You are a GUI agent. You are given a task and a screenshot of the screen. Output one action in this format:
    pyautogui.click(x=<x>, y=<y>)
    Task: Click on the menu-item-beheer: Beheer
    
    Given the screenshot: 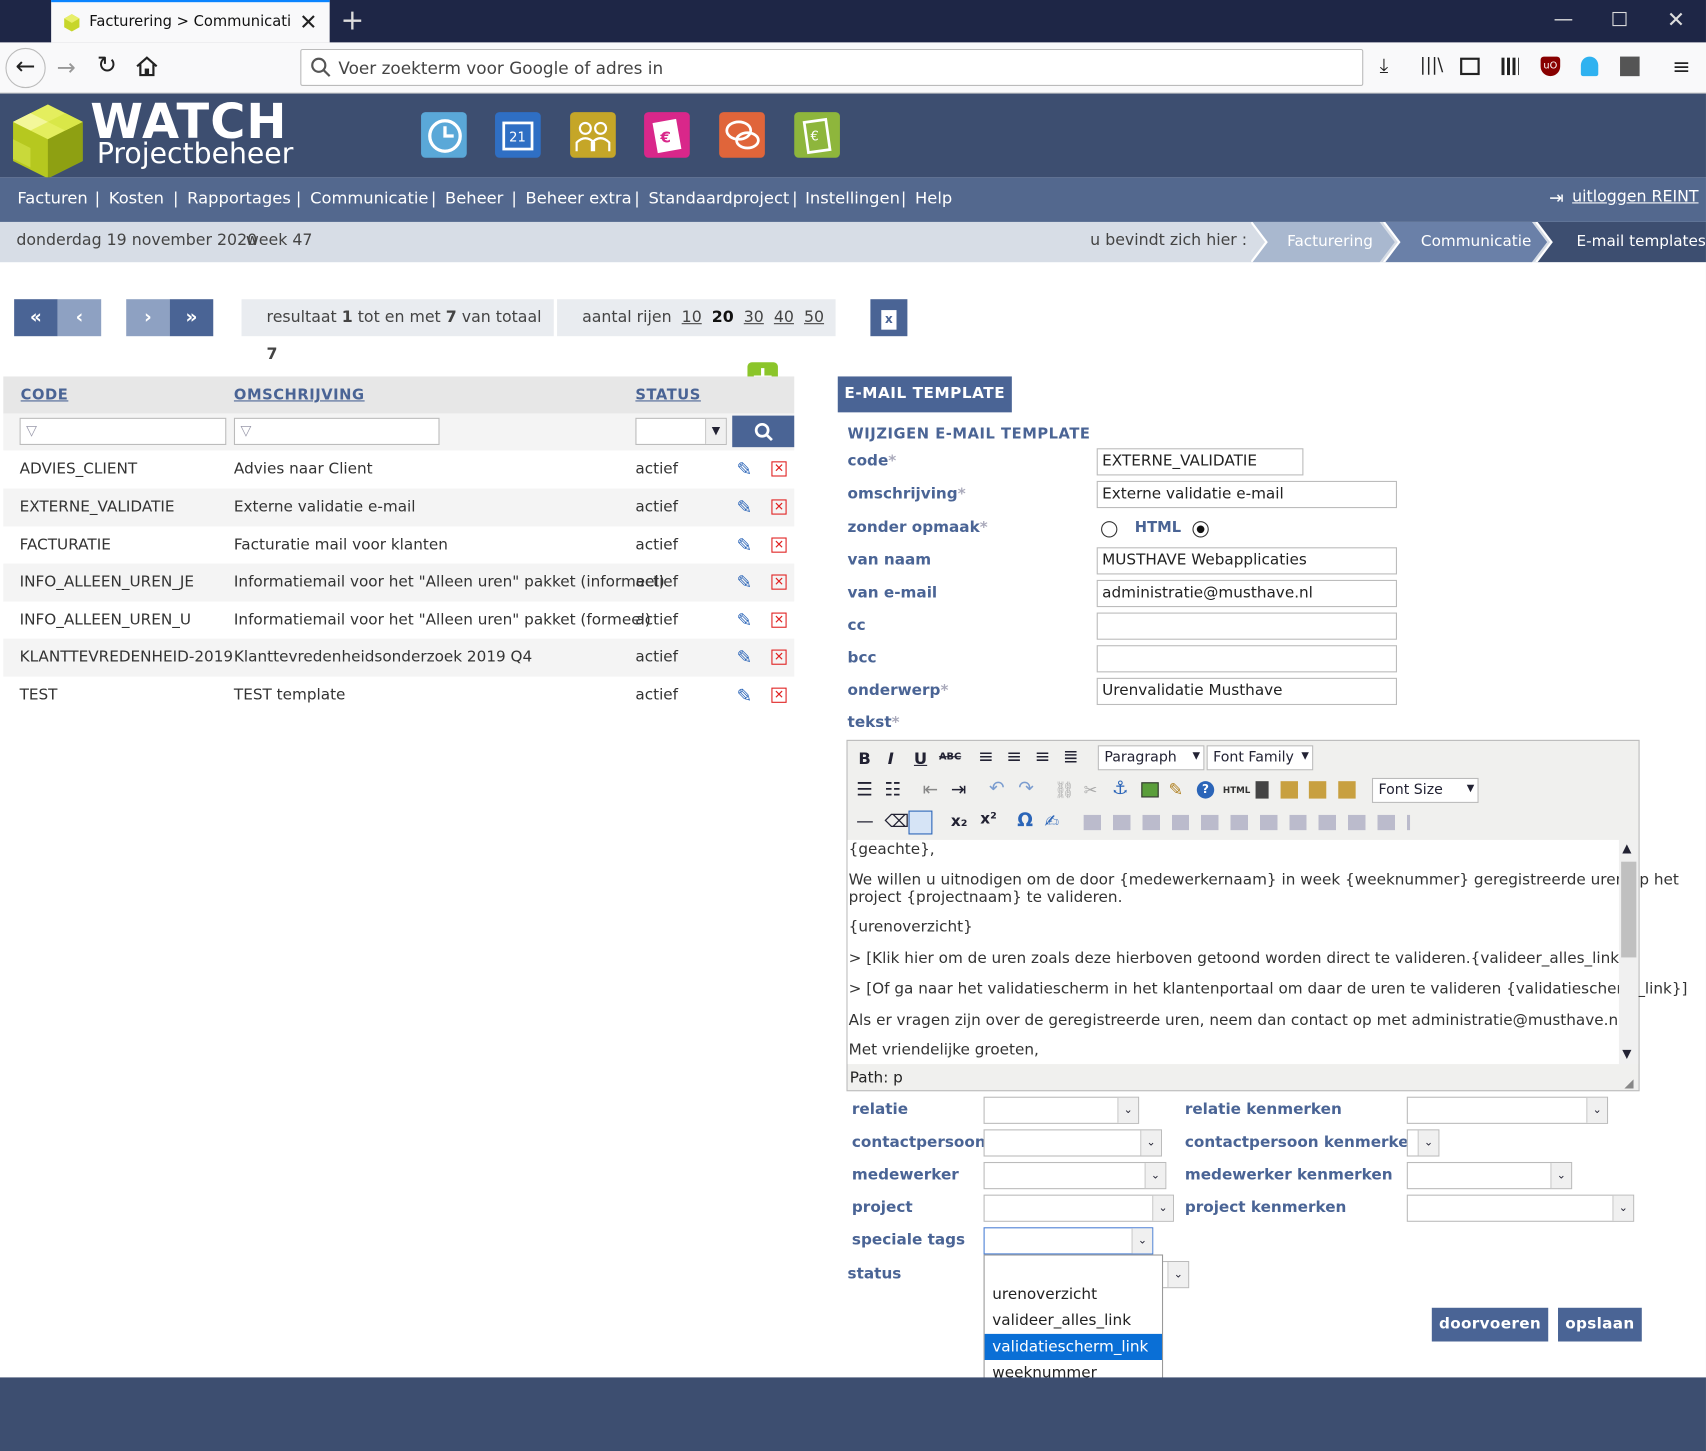 What is the action you would take?
    pyautogui.click(x=474, y=198)
    